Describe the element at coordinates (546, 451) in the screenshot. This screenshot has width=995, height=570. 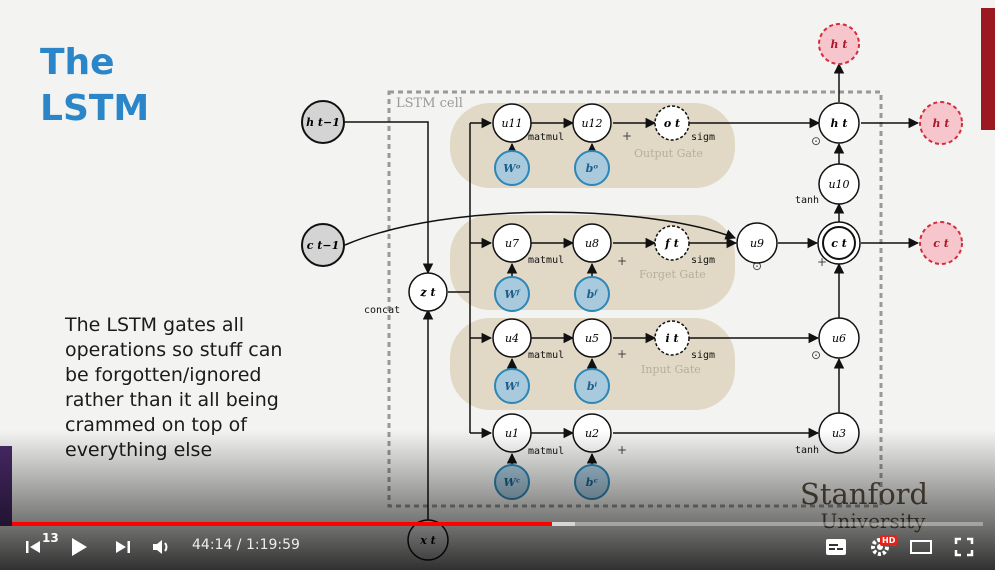
I see `matmul-label-candidate: matmul` at that location.